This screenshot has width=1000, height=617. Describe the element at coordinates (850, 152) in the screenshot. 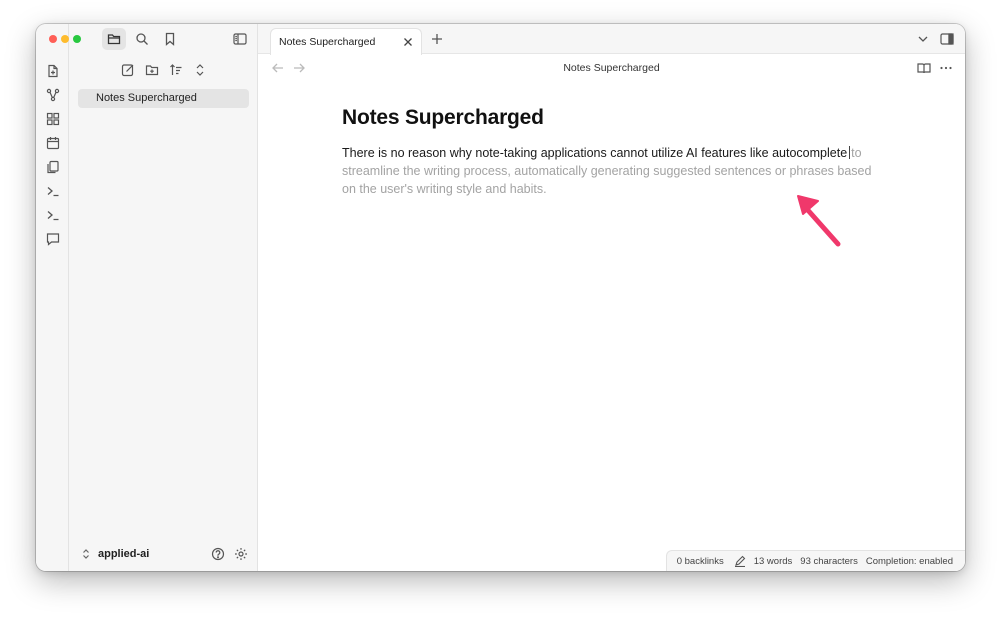

I see `text-cursor` at that location.